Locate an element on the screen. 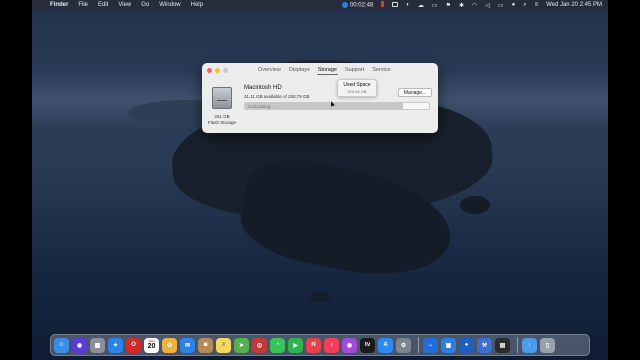 The height and width of the screenshot is (360, 640). keyboard-icon: ▭ is located at coordinates (435, 5).